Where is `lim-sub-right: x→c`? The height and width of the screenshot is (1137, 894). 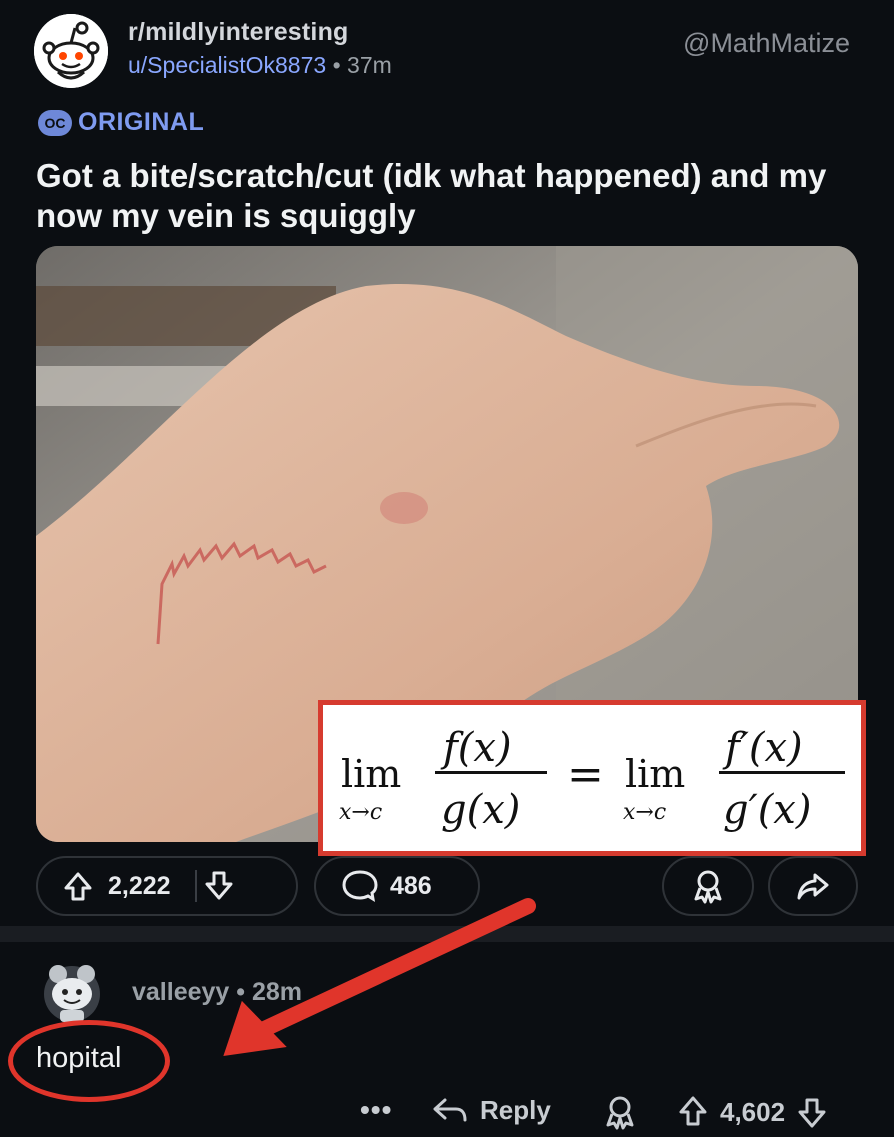
lim-sub-right: x→c is located at coordinates (644, 812).